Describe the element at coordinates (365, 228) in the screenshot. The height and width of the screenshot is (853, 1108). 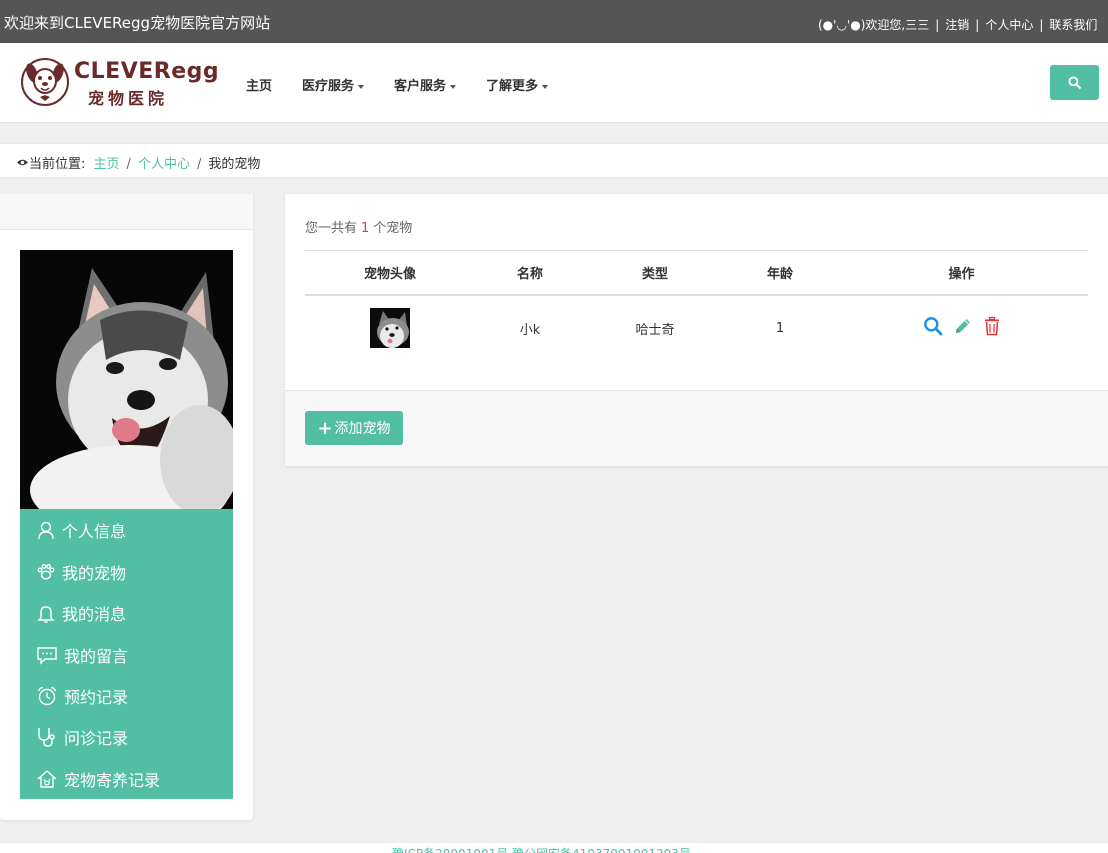
I see `pet-count-number: 1` at that location.